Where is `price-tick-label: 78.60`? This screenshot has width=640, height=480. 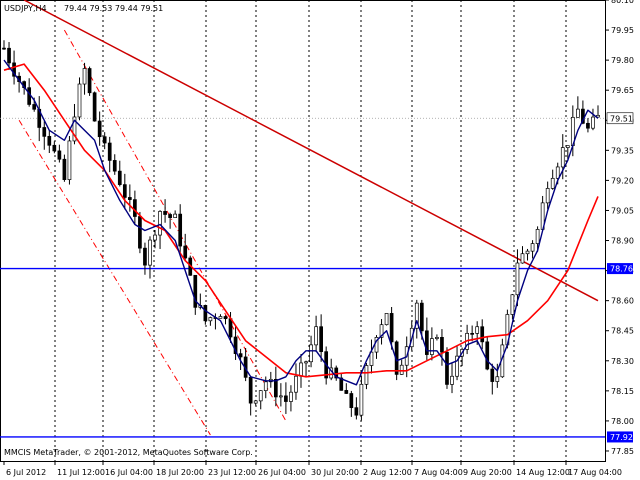 price-tick-label: 78.60 is located at coordinates (622, 301).